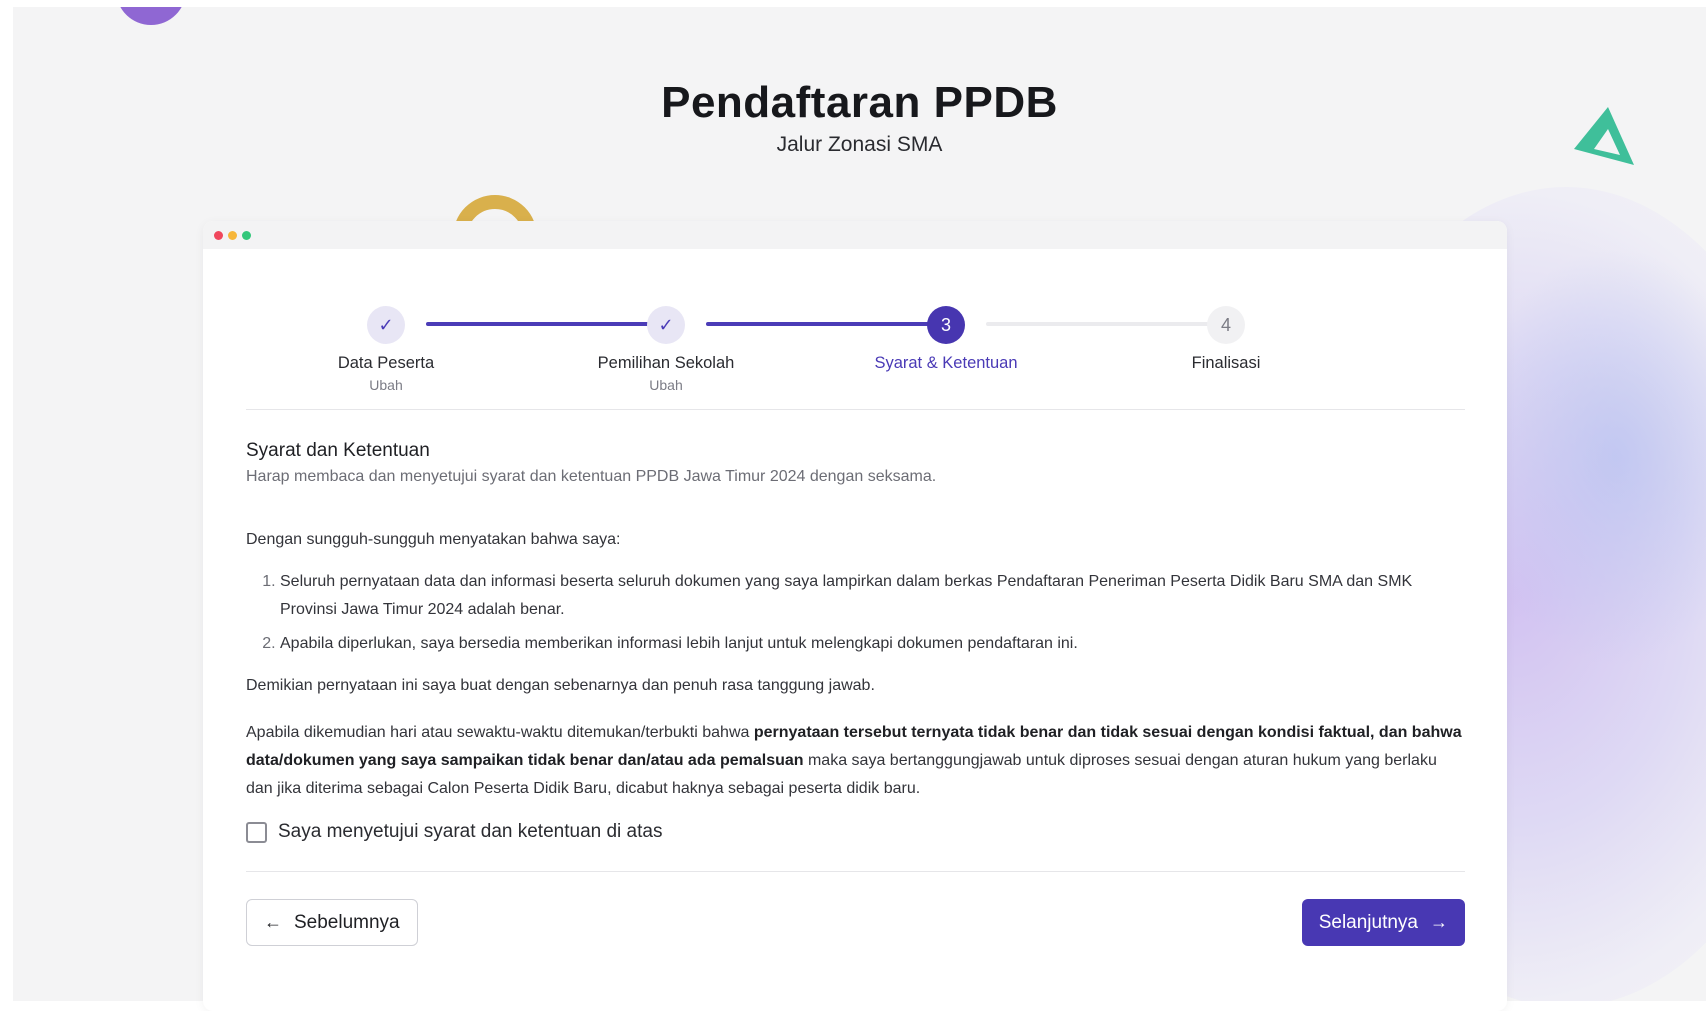 Image resolution: width=1706 pixels, height=1011 pixels. Describe the element at coordinates (1226, 325) in the screenshot. I see `step-number: 4` at that location.